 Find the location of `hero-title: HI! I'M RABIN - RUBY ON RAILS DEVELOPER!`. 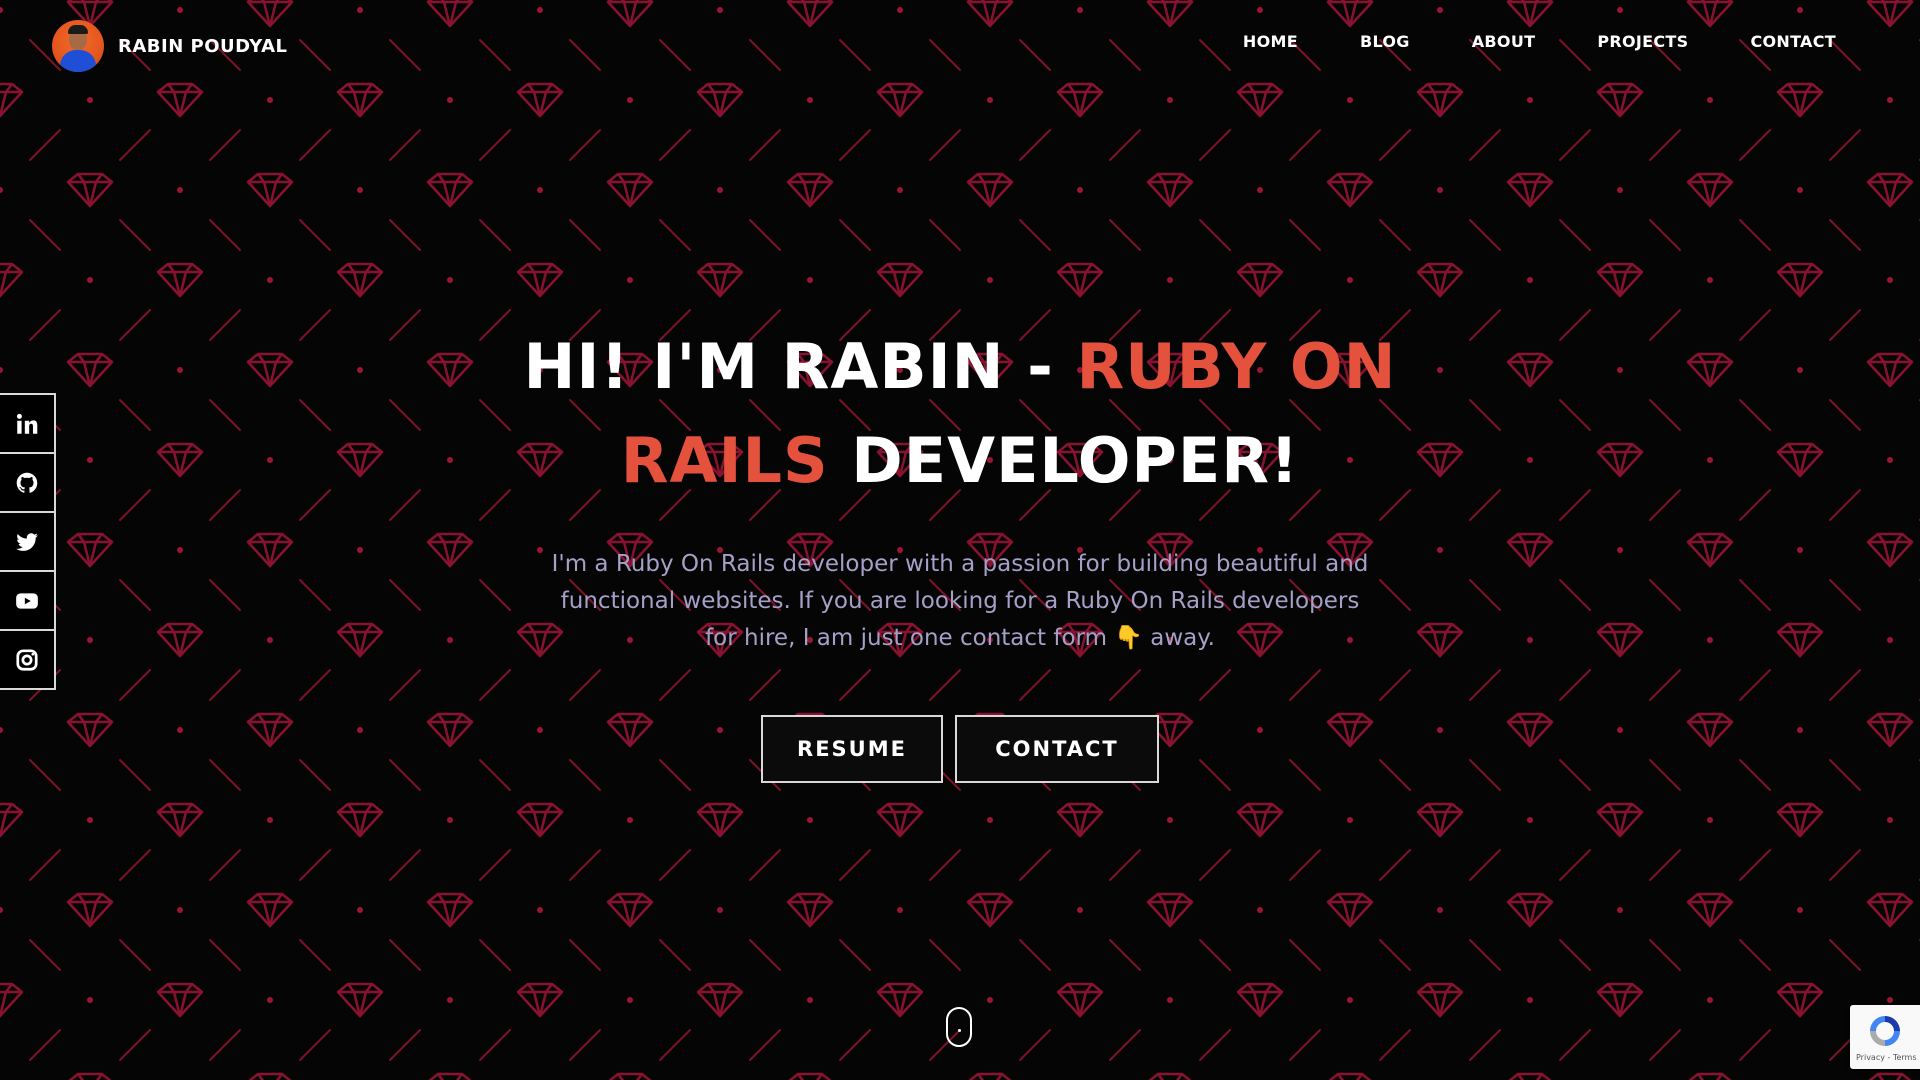

hero-title: HI! I'M RABIN - RUBY ON RAILS DEVELOPER! is located at coordinates (960, 414).